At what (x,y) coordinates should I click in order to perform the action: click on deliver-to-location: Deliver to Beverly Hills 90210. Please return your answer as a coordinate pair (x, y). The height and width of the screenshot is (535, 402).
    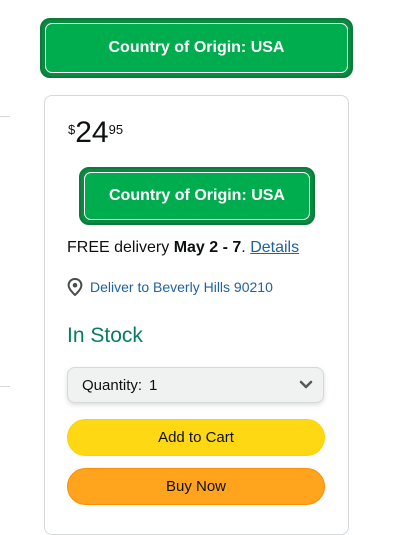
    Looking at the image, I should click on (170, 287).